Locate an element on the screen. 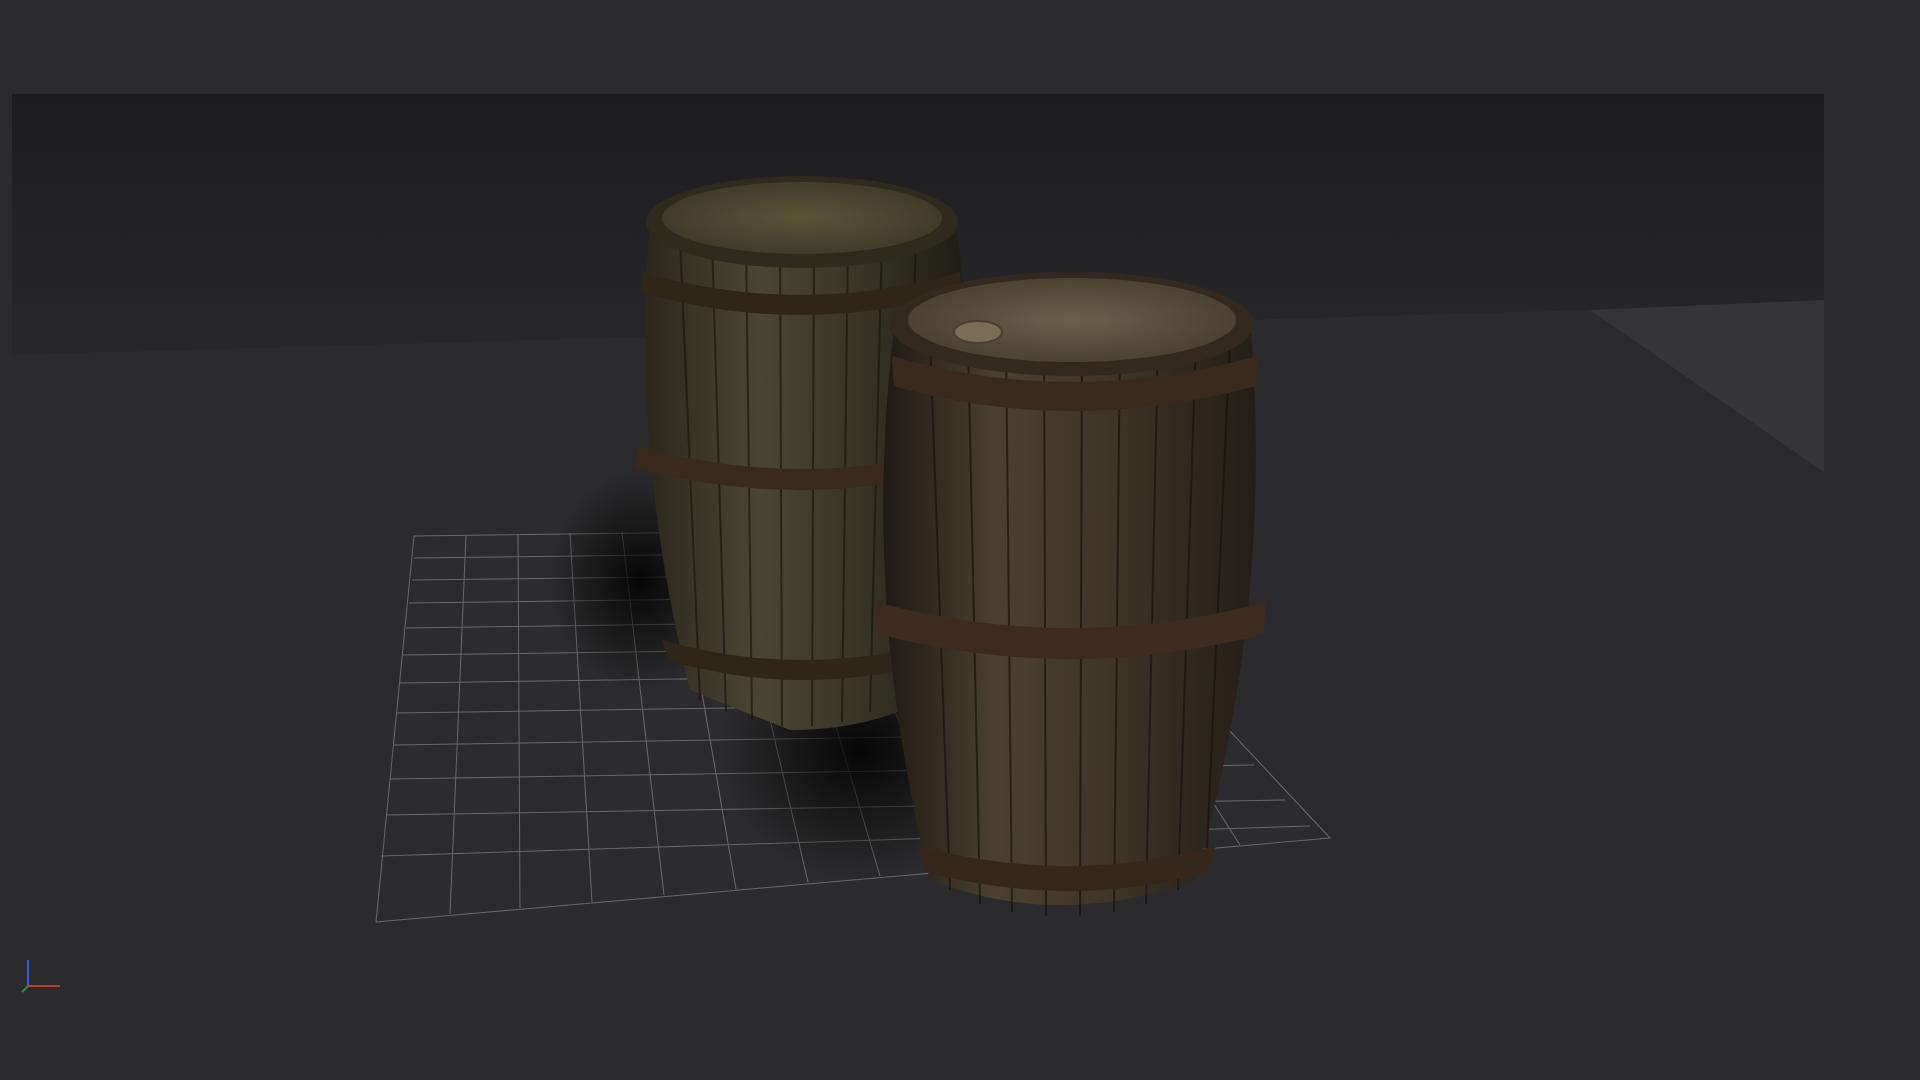 The height and width of the screenshot is (1080, 1920). xyz-axis-icon is located at coordinates (40, 976).